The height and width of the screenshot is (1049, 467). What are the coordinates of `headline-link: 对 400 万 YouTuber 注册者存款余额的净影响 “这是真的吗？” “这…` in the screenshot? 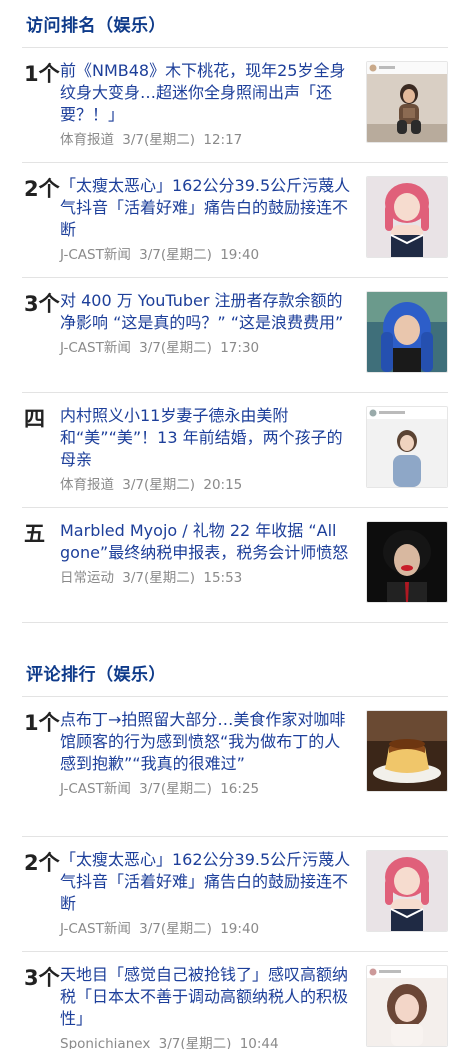 It's located at (208, 312).